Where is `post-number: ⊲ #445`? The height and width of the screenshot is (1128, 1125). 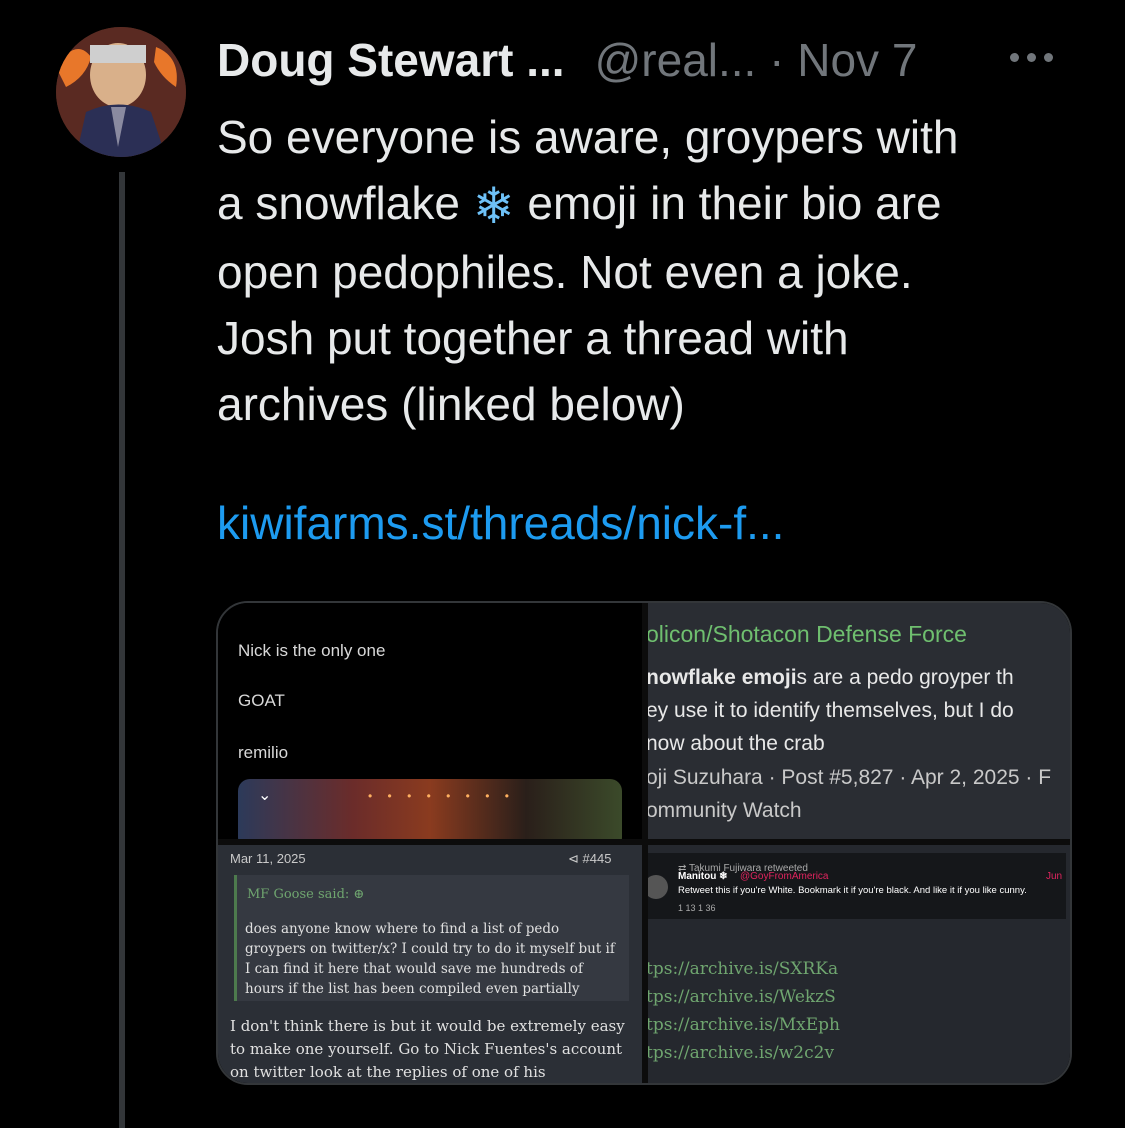
post-number: ⊲ #445 is located at coordinates (590, 858).